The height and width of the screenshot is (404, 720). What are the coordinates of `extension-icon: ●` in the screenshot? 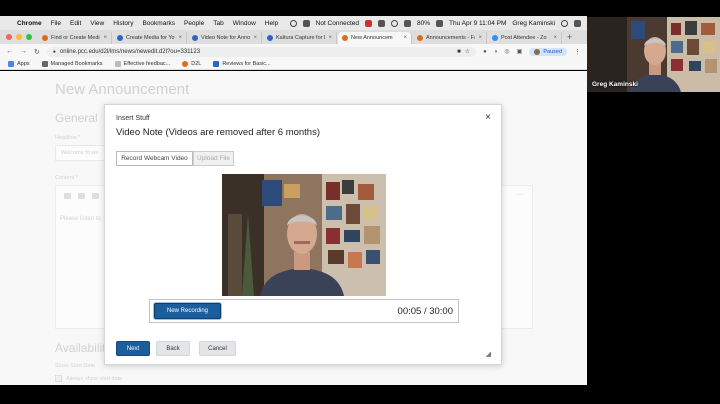 It's located at (485, 52).